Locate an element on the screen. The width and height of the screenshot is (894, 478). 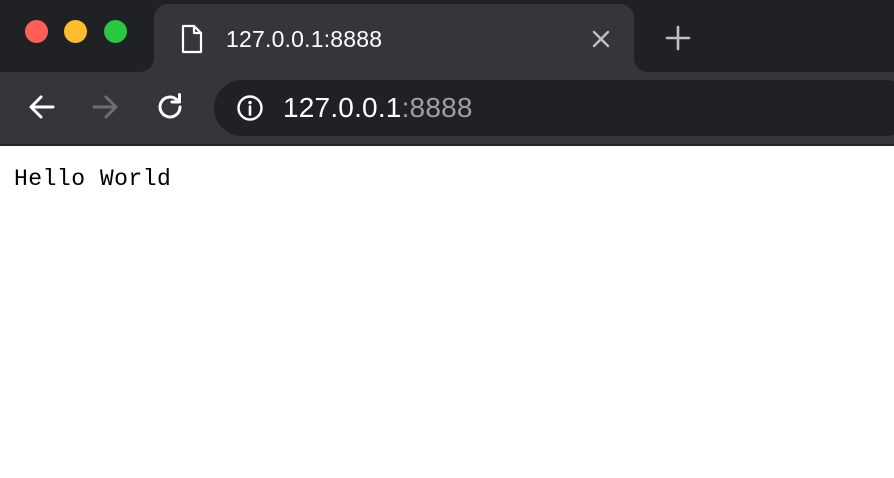
window-minimize-button is located at coordinates (75, 31).